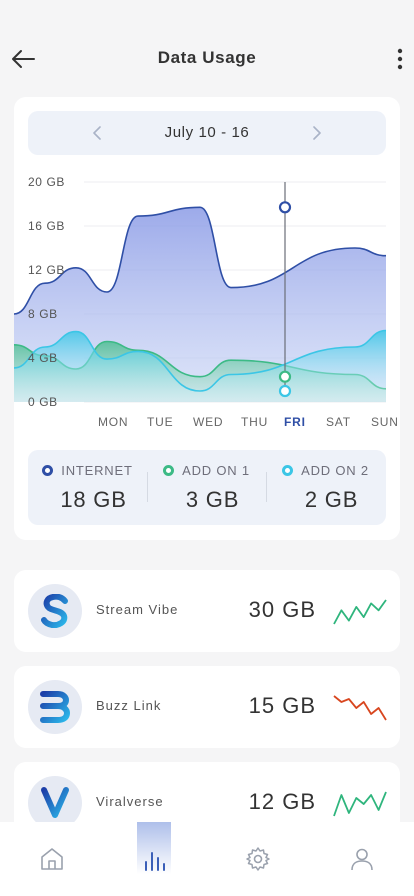 The width and height of the screenshot is (414, 896). I want to click on chart-icon, so click(155, 861).